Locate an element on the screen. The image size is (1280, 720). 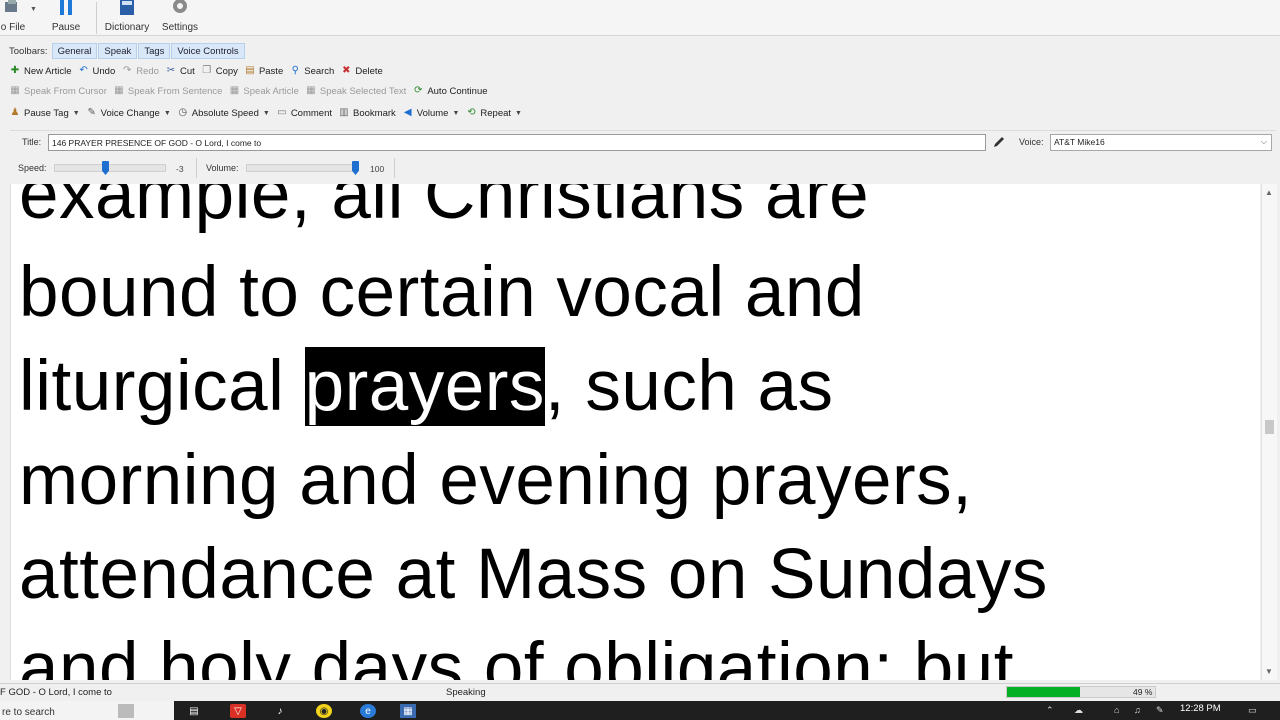
pause-tag-button: ♟ Pause Tag ▼ is located at coordinates (44, 113).